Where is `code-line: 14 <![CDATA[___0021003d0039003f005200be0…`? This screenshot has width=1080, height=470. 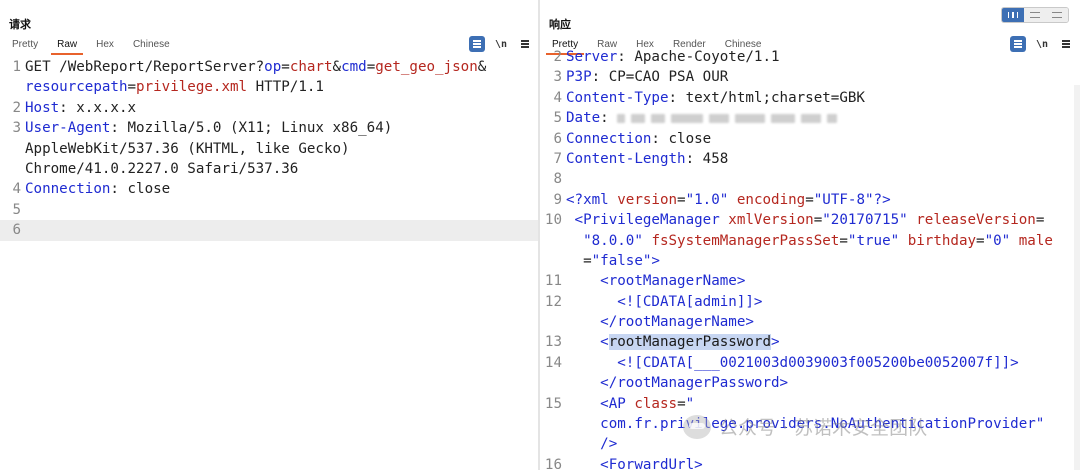 code-line: 14 <![CDATA[___0021003d0039003f005200be0… is located at coordinates (810, 363).